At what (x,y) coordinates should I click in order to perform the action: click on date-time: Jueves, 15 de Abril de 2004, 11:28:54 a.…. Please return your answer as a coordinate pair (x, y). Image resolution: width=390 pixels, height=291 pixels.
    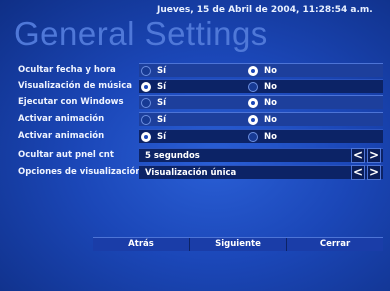
    Looking at the image, I should click on (265, 10).